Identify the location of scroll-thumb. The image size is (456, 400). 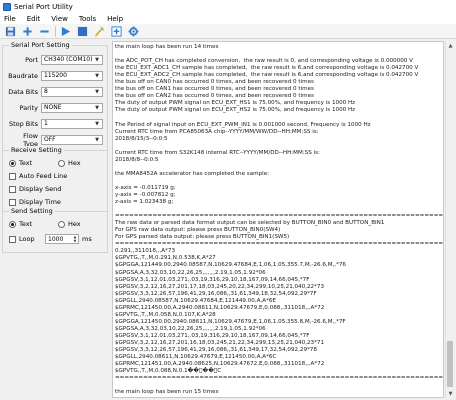
(450, 364).